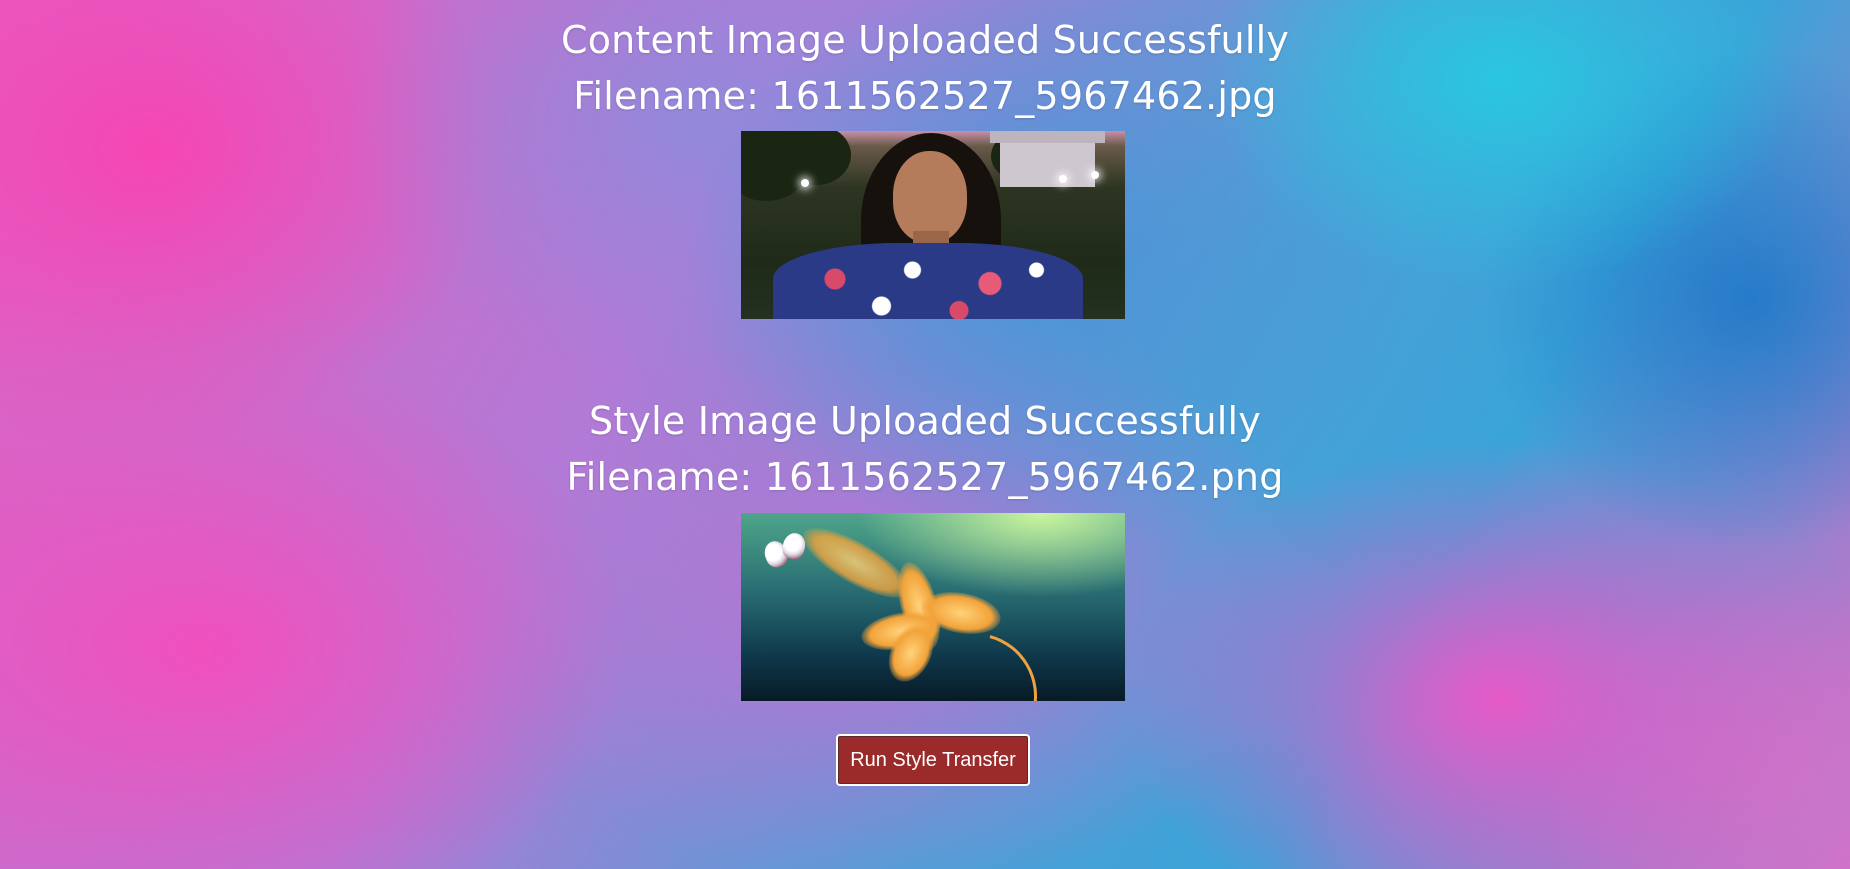 This screenshot has width=1850, height=869. I want to click on butterfly-icon, so click(785, 551).